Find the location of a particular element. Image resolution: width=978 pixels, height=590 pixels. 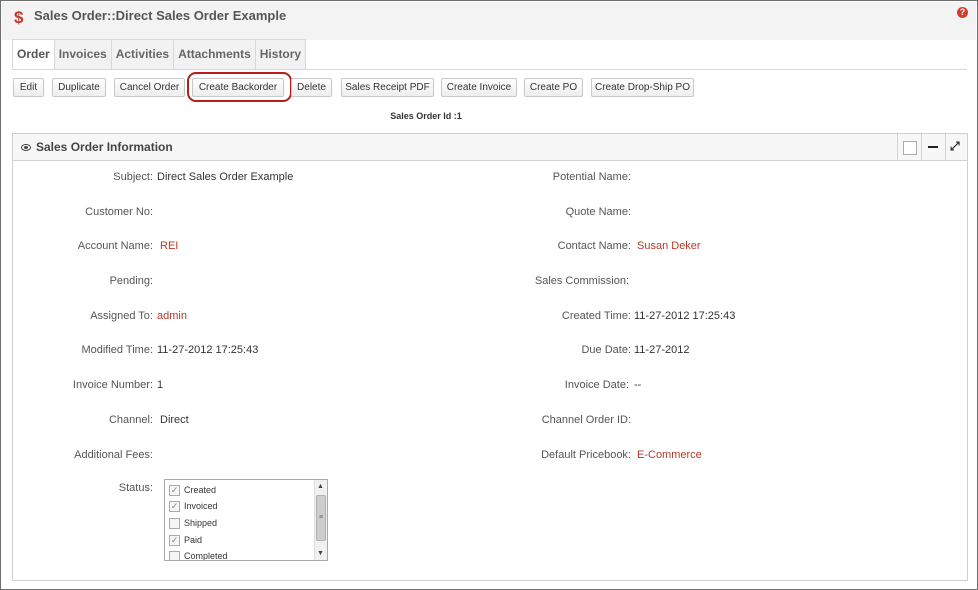

minus-icon is located at coordinates (933, 147).